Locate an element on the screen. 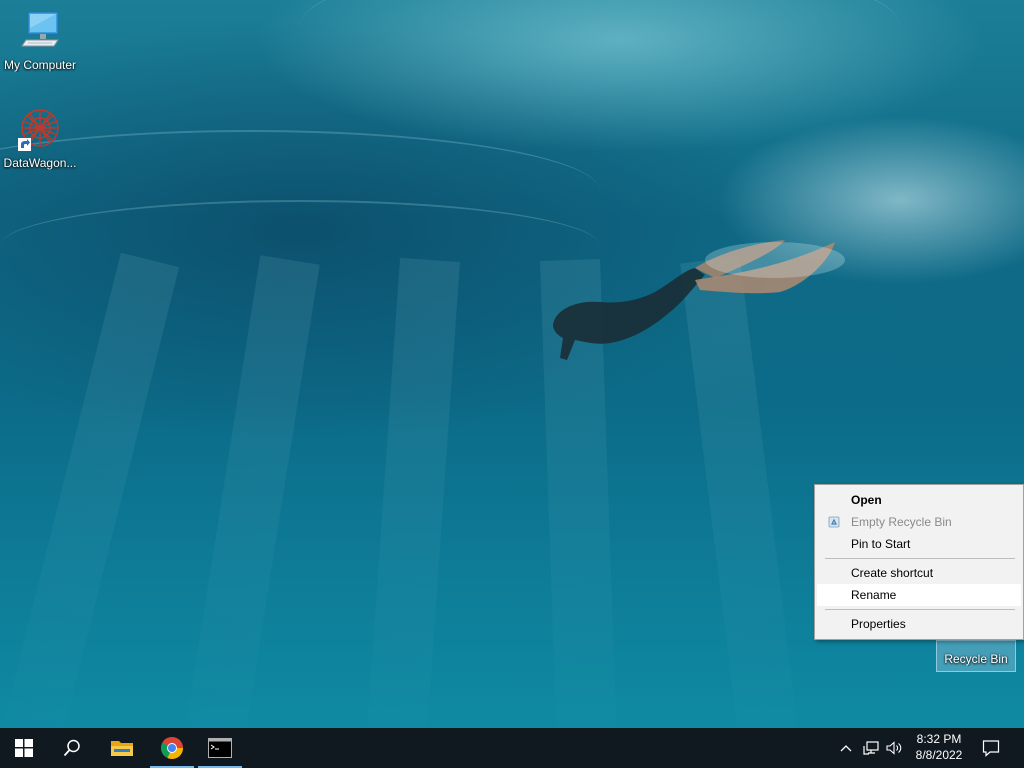  desktop-icon-label: My Computer is located at coordinates (40, 65).